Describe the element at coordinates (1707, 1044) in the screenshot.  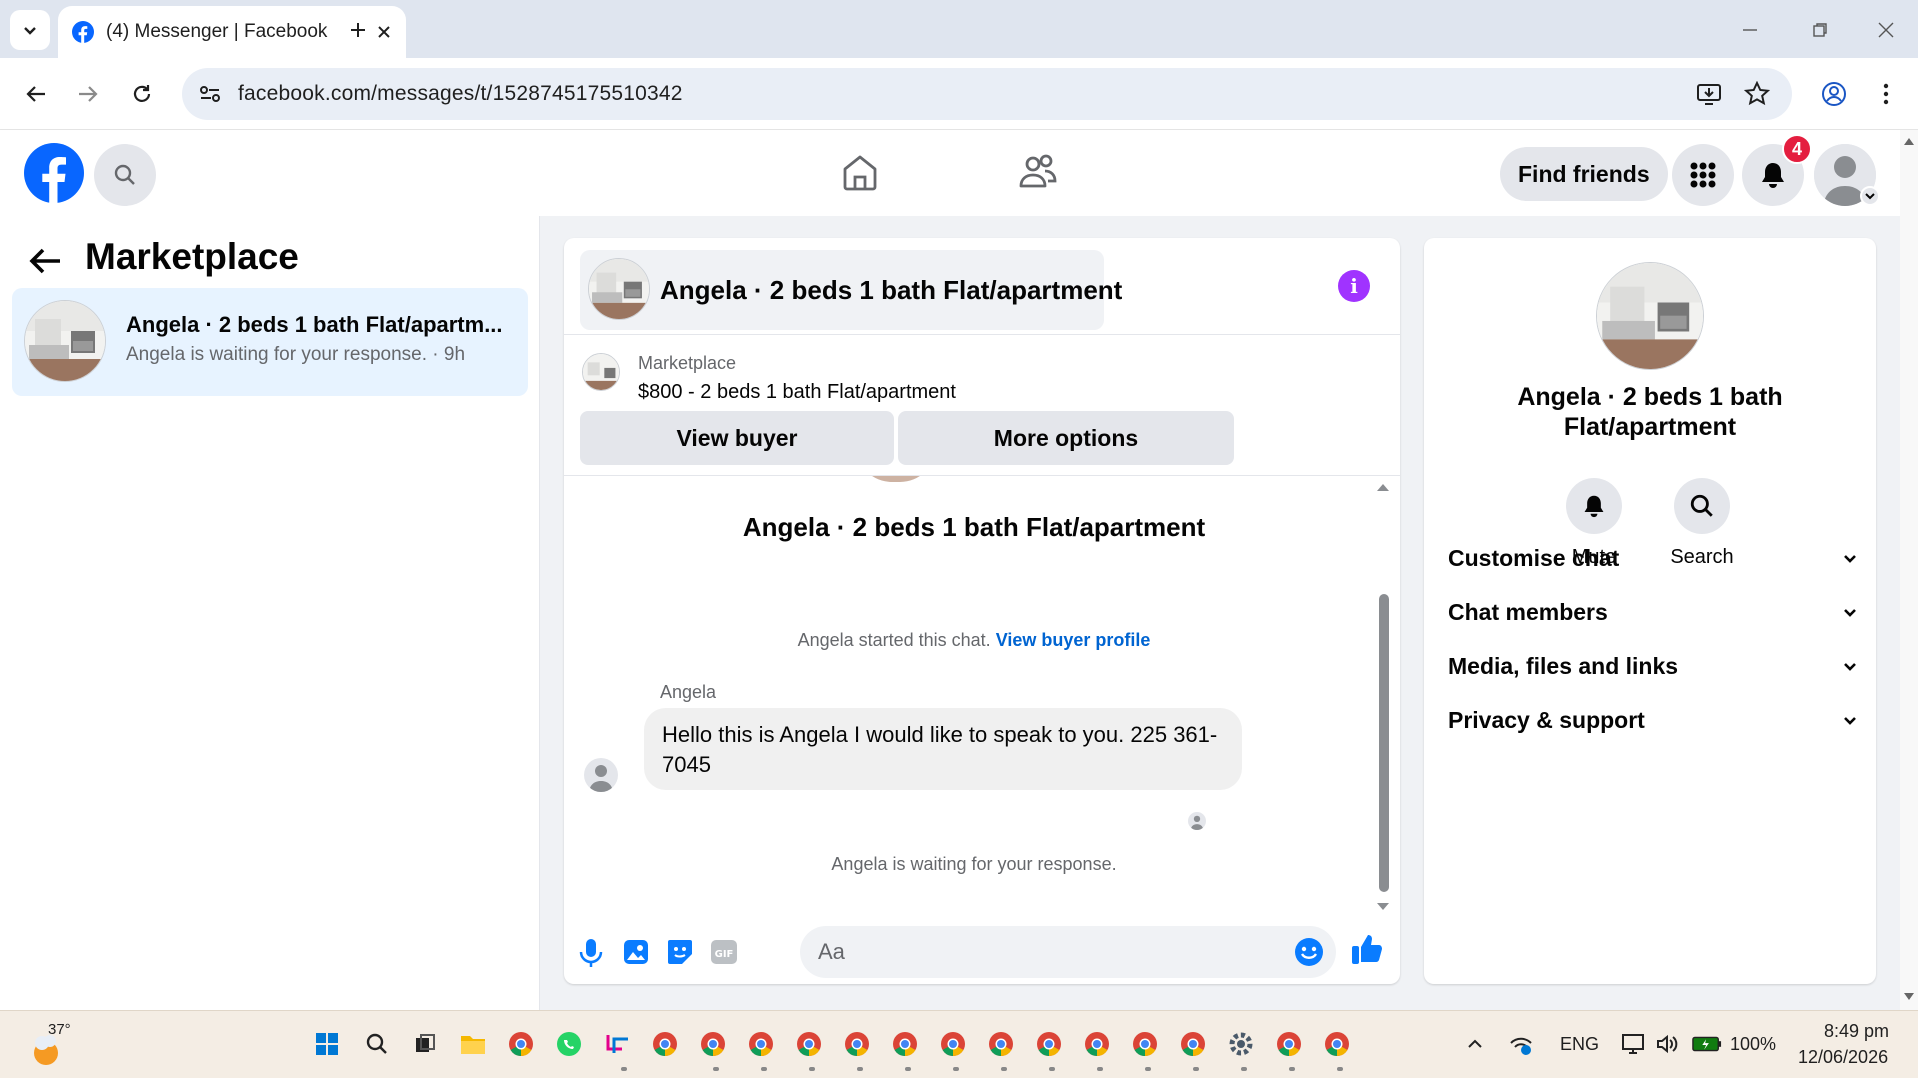
I see `battery-icon` at that location.